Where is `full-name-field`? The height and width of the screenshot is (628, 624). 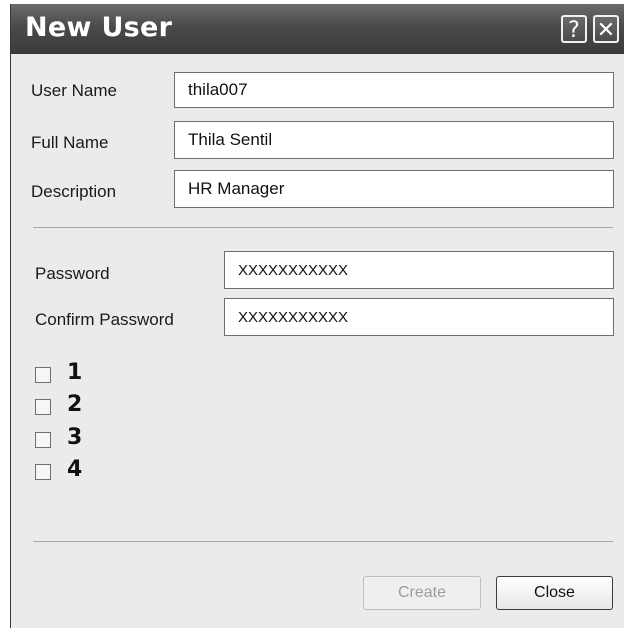 full-name-field is located at coordinates (394, 140).